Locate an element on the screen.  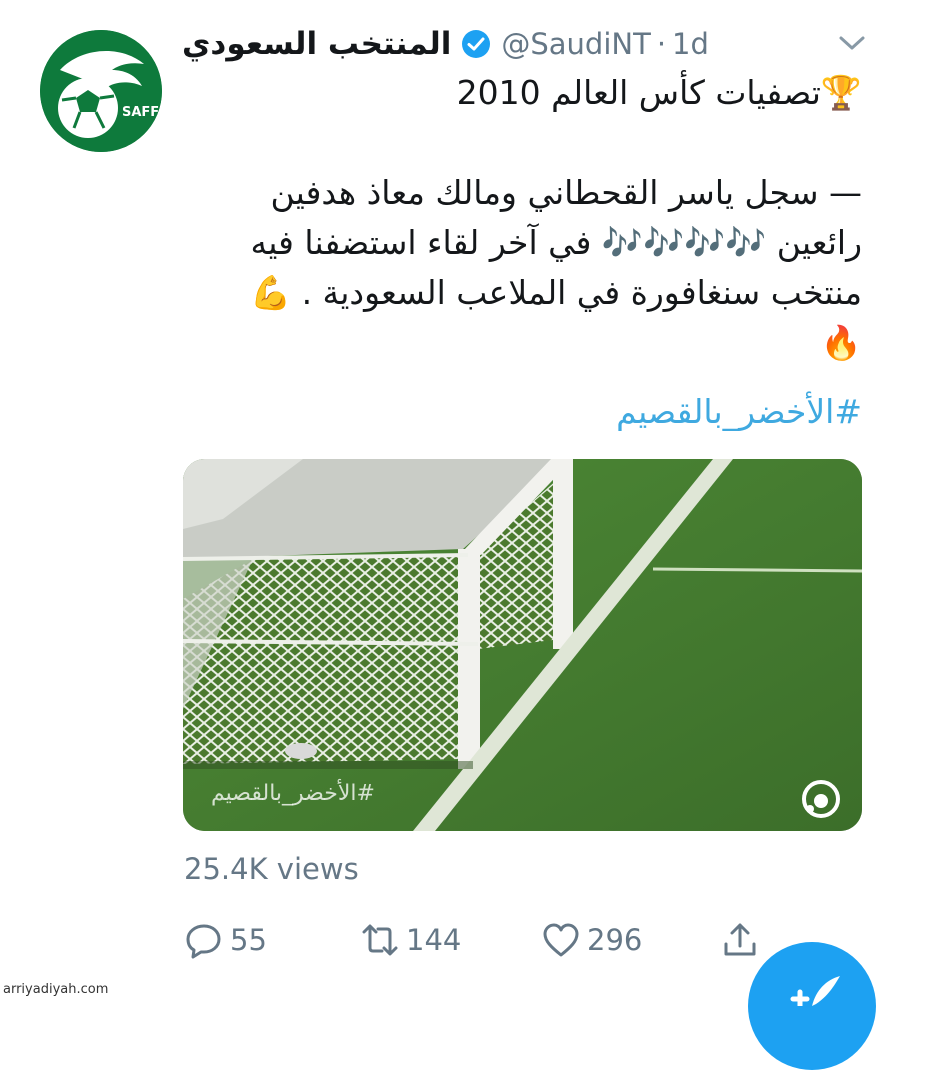
timestamp: 1d is located at coordinates (690, 44).